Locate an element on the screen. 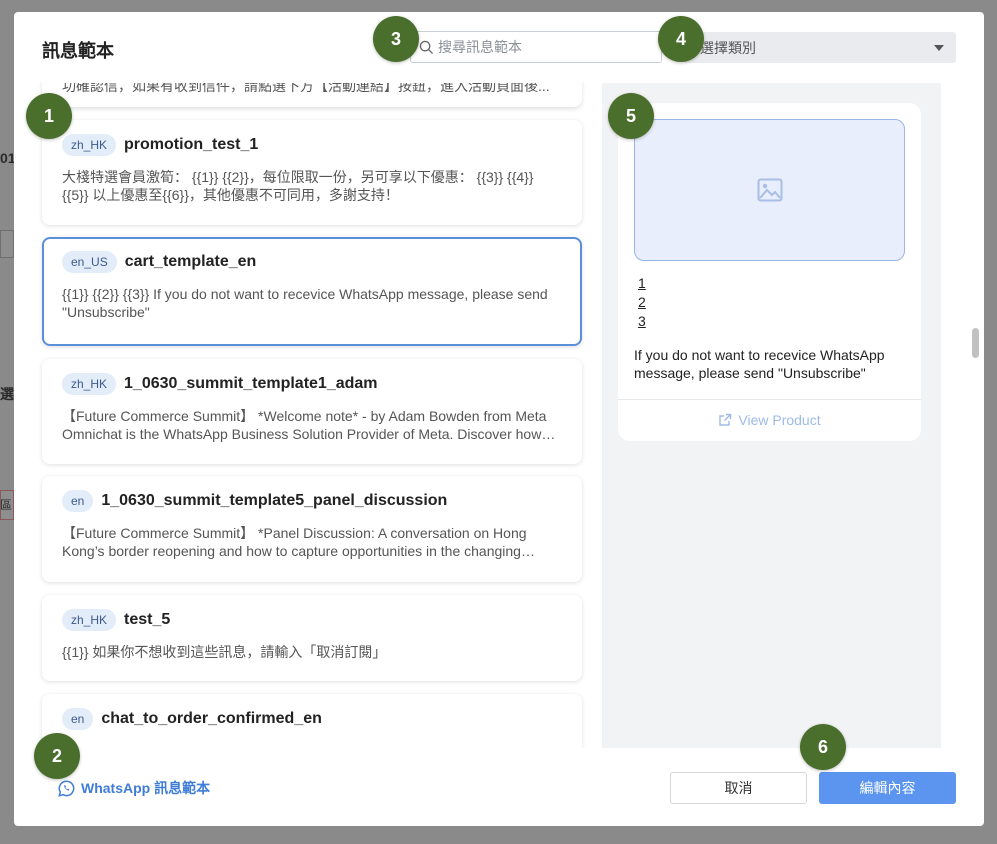  search-input is located at coordinates (538, 47).